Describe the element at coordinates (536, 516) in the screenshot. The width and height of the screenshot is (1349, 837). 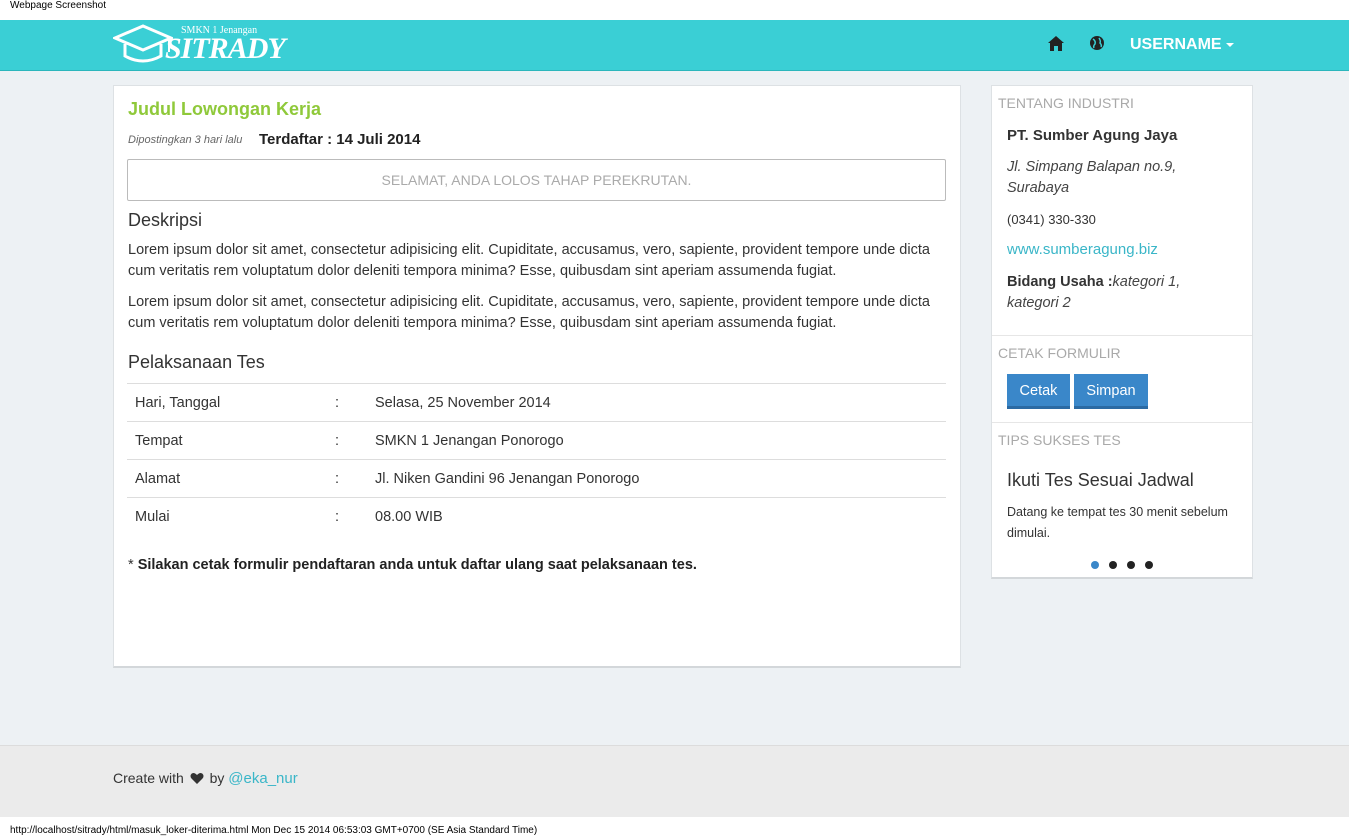
I see `table-row: Mulai : 08.00 WIB` at that location.